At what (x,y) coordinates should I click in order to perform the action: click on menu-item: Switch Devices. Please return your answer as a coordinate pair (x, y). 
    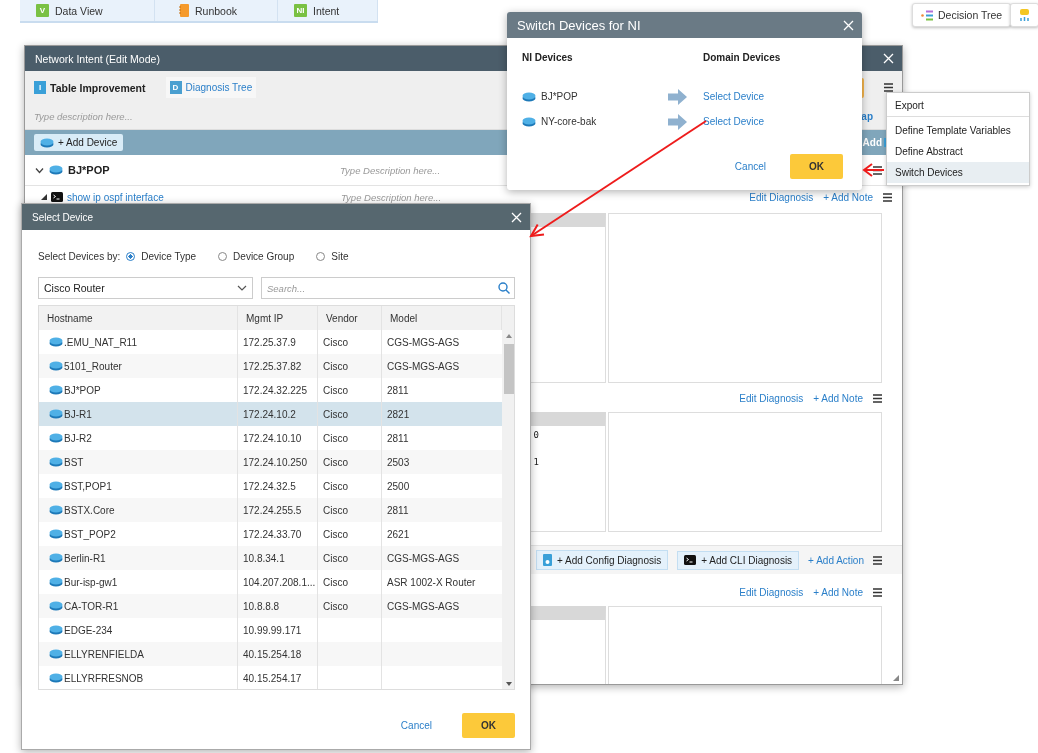
    Looking at the image, I should click on (958, 172).